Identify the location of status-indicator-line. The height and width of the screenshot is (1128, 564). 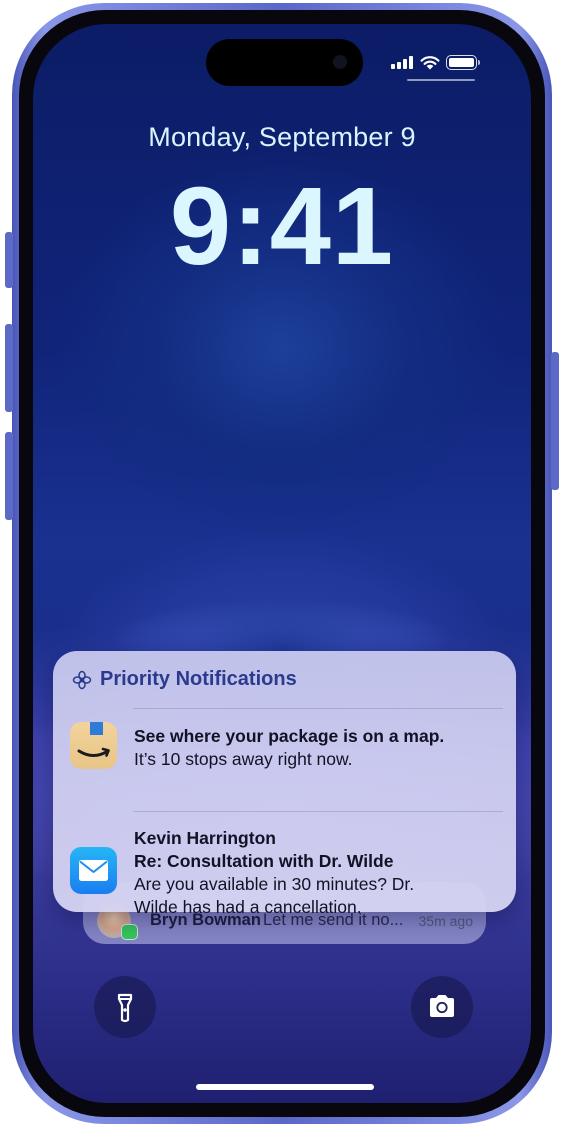
(441, 80).